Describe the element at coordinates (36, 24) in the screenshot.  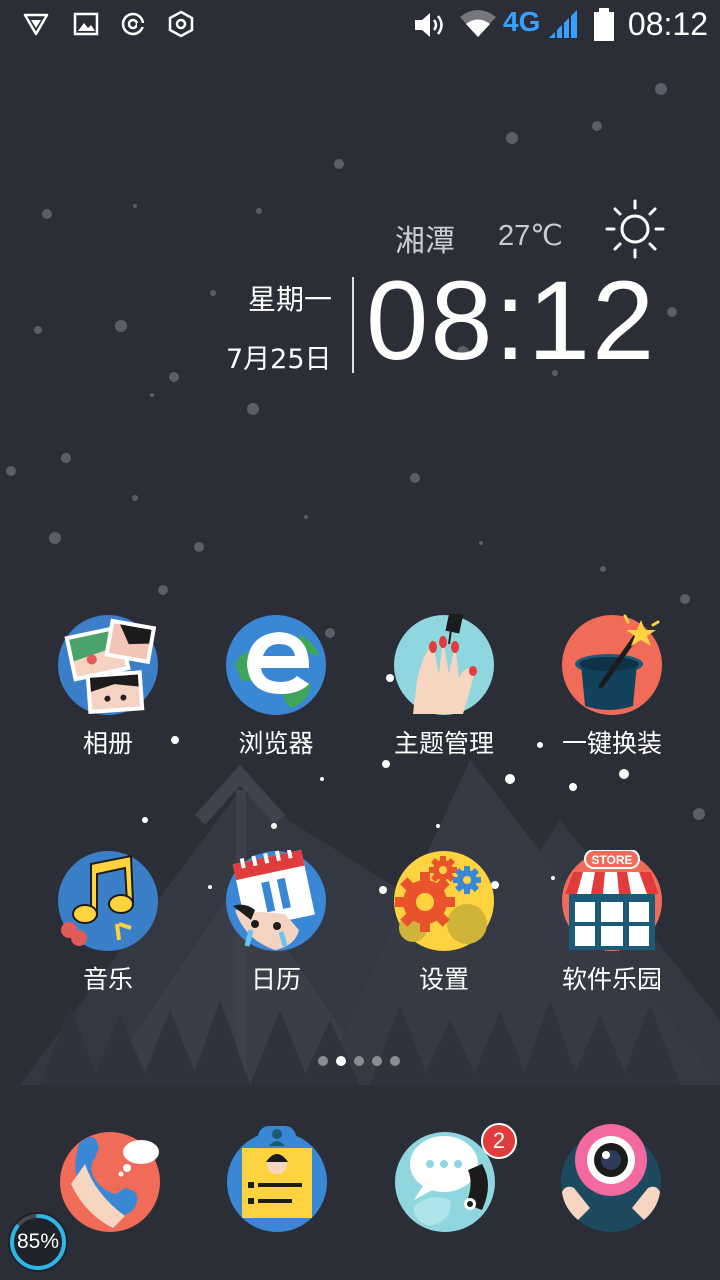
I see `shield-icon` at that location.